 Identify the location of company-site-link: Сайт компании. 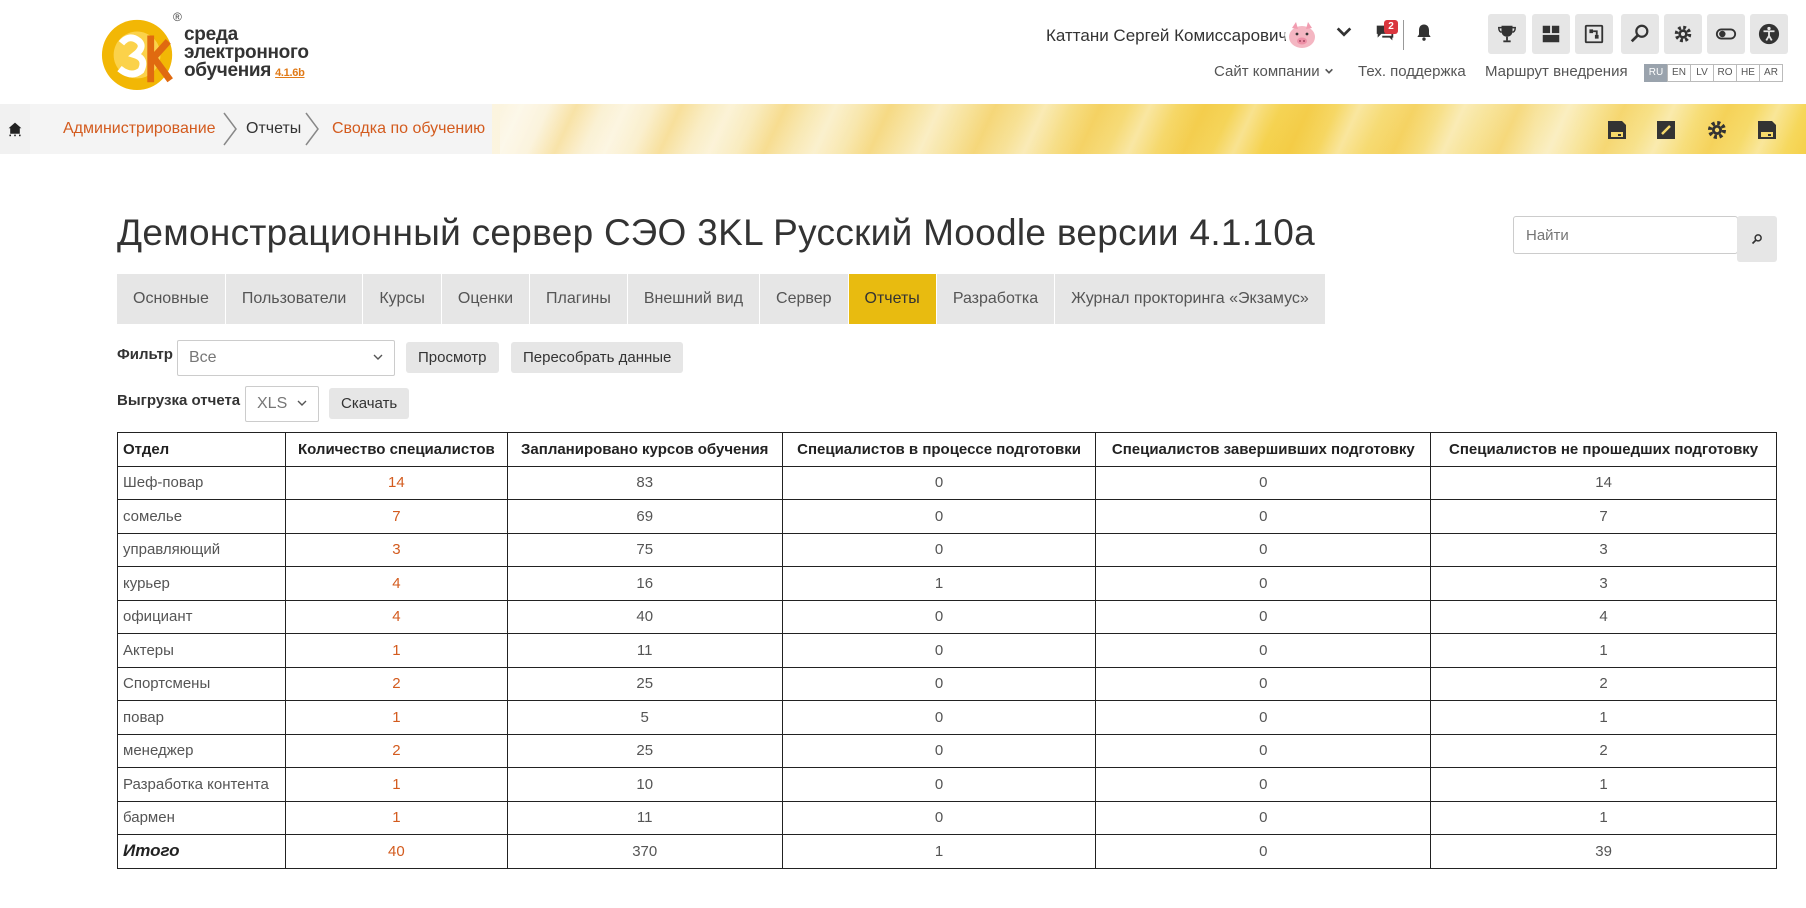
(1274, 71).